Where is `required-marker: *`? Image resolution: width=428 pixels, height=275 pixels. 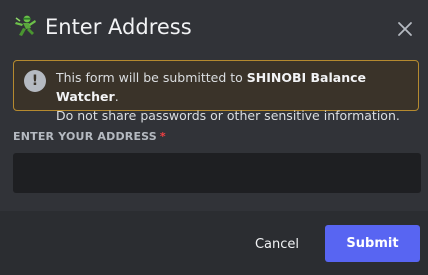 required-marker: * is located at coordinates (162, 136).